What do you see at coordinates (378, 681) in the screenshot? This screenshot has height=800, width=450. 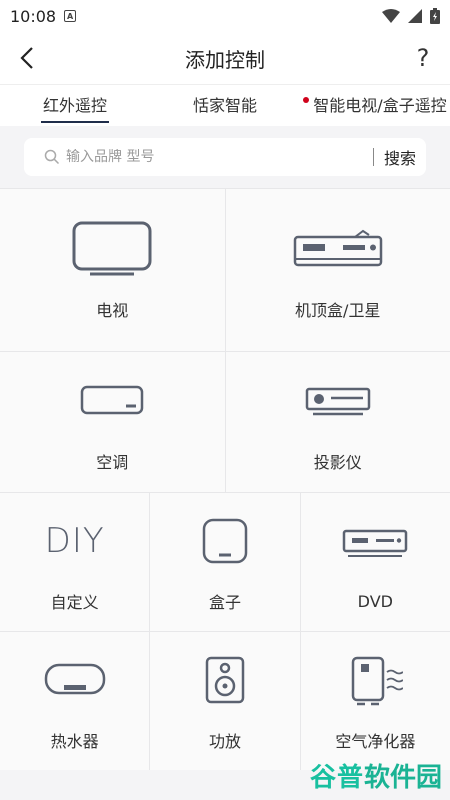 I see `air-purifier-icon` at bounding box center [378, 681].